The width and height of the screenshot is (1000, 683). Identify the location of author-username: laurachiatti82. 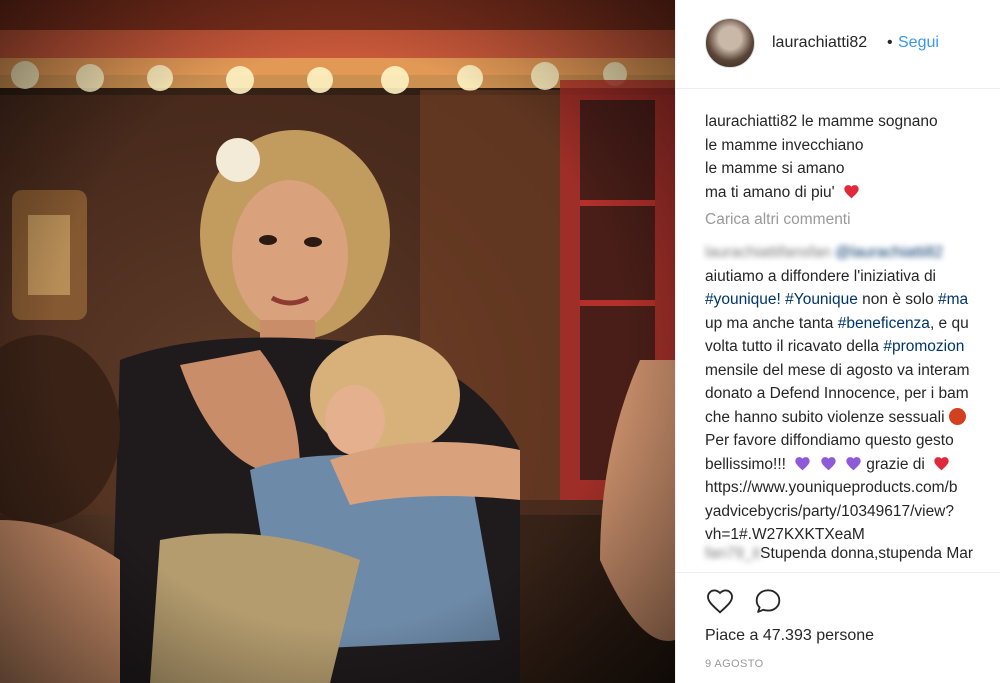
(819, 43).